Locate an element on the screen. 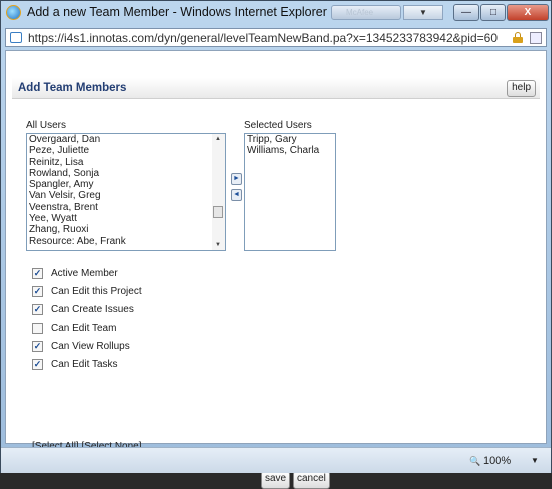 Image resolution: width=552 pixels, height=489 pixels. dialog-header: Add Team Members help is located at coordinates (276, 88).